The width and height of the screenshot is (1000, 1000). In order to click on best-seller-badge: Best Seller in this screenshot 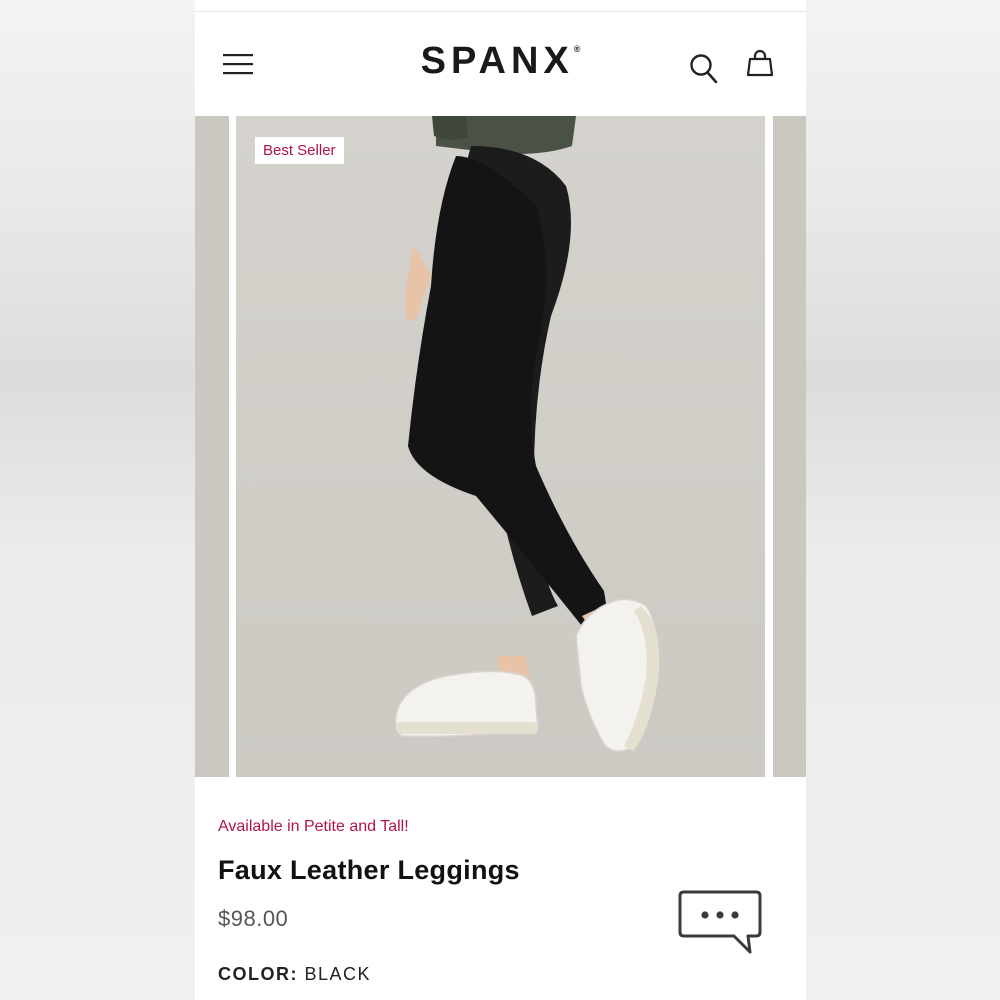, I will do `click(299, 150)`.